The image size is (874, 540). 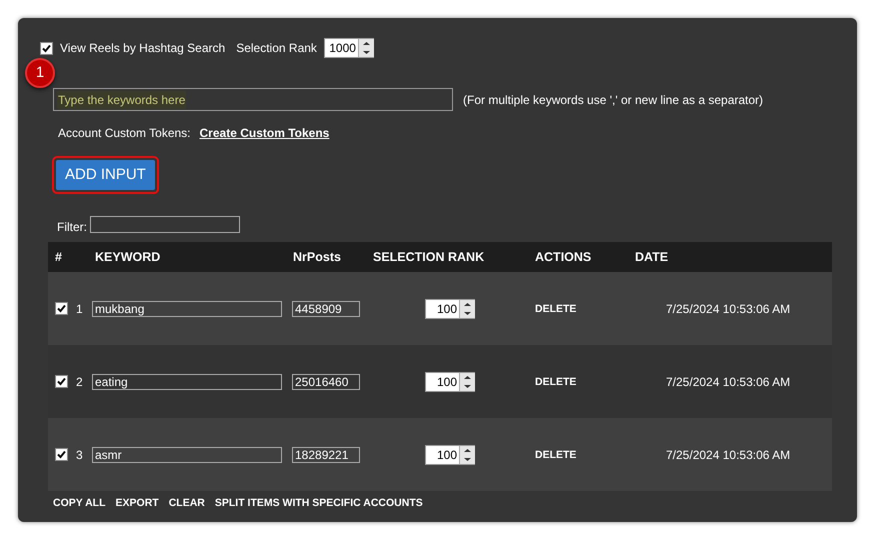 What do you see at coordinates (326, 454) in the screenshot?
I see `posts-field: 18289221` at bounding box center [326, 454].